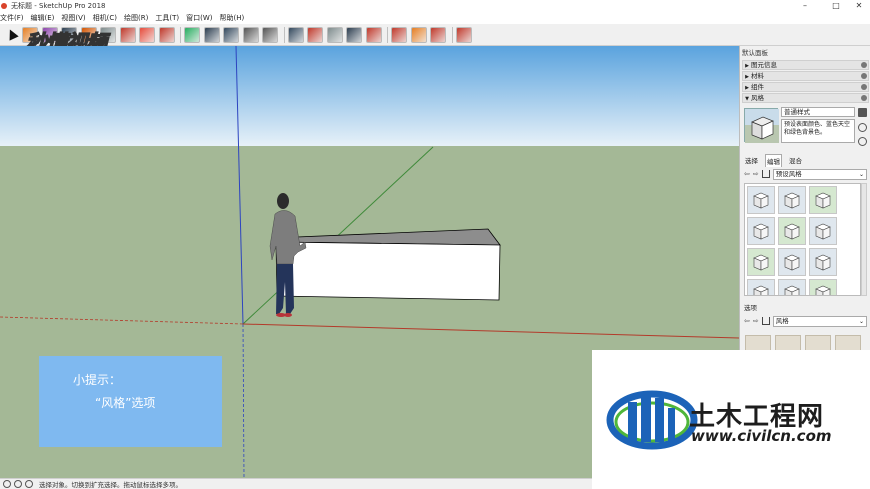 The image size is (870, 489). I want to click on box-front-face, so click(388, 271).